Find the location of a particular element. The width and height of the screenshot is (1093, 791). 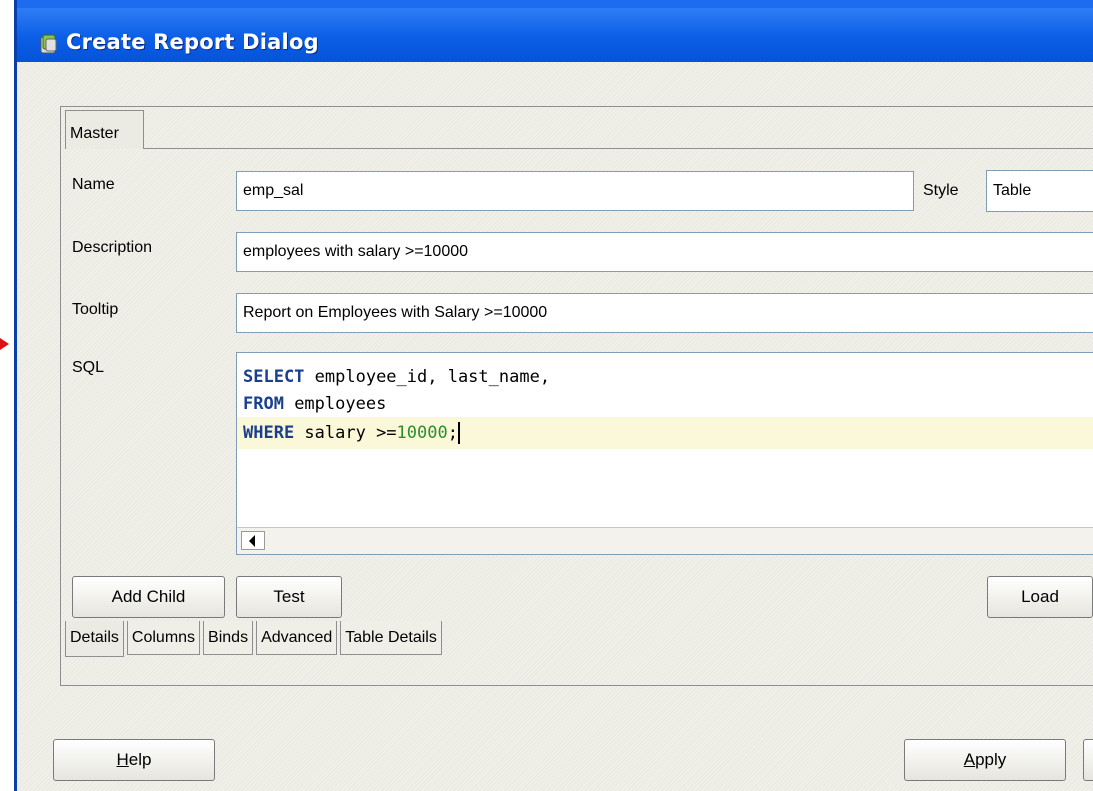

cancel-button-partial is located at coordinates (1088, 760).